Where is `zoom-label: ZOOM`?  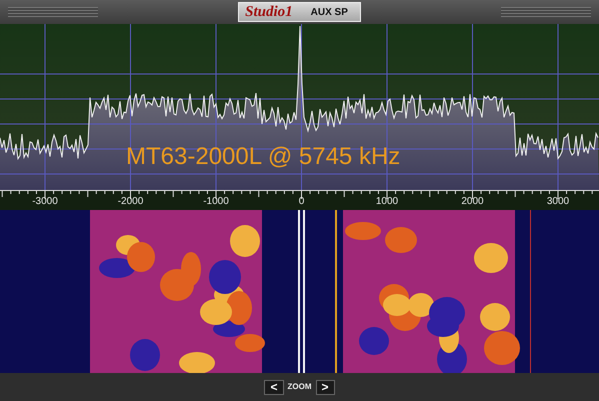
zoom-label: ZOOM is located at coordinates (300, 387).